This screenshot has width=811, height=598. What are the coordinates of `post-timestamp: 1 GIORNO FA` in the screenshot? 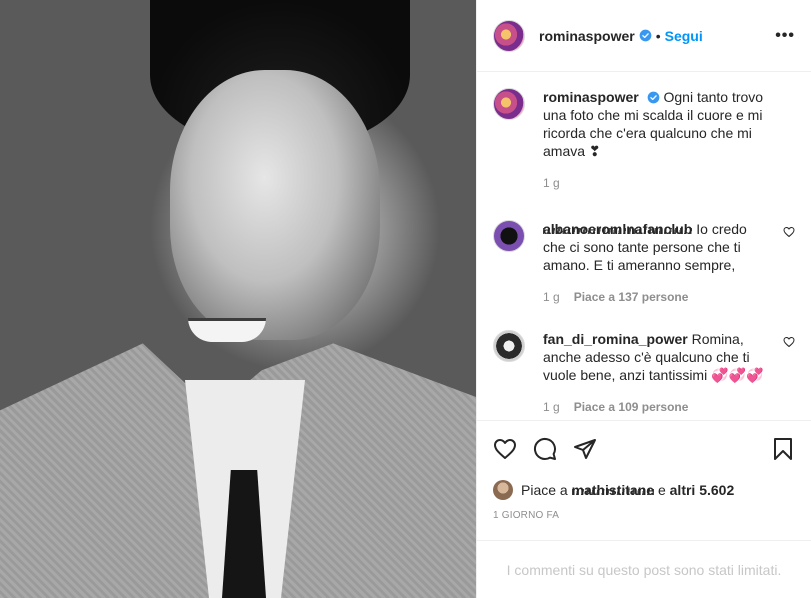 It's located at (644, 522).